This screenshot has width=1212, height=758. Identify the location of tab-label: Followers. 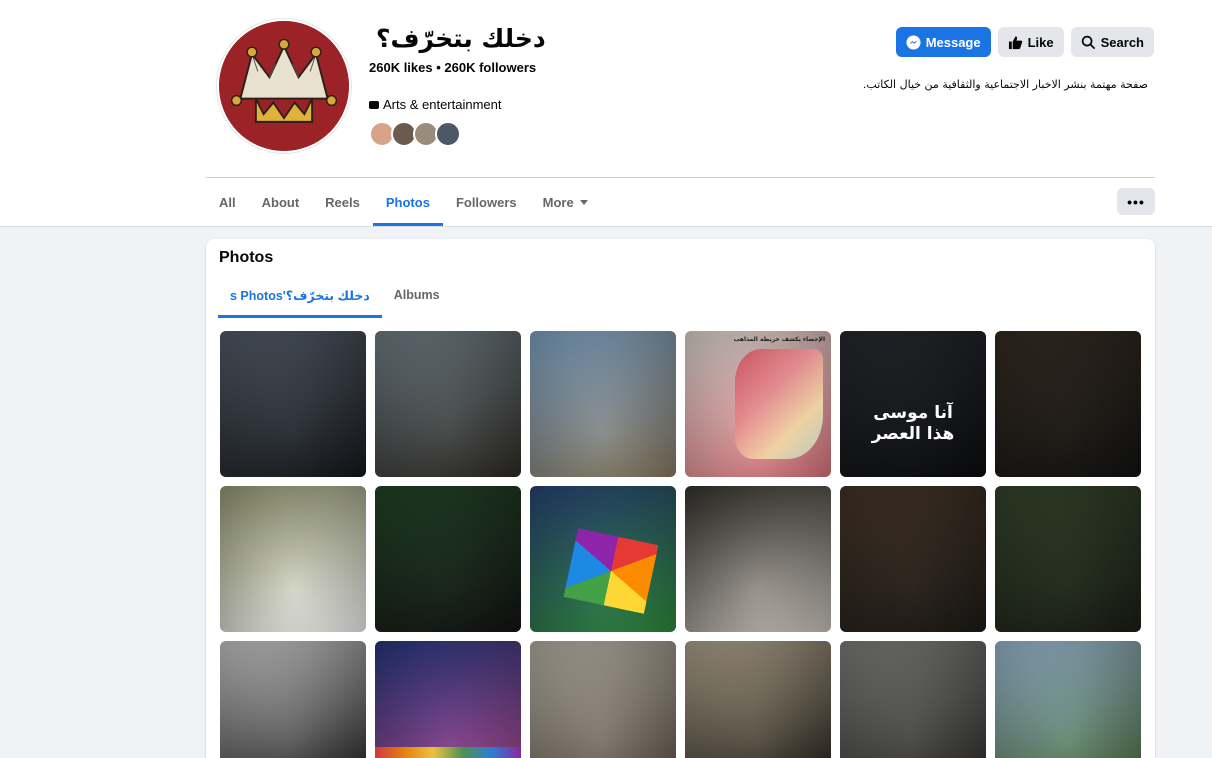
(486, 202).